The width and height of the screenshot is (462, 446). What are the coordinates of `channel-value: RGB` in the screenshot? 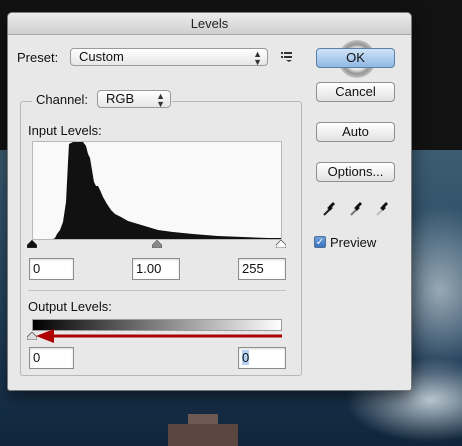 It's located at (120, 98).